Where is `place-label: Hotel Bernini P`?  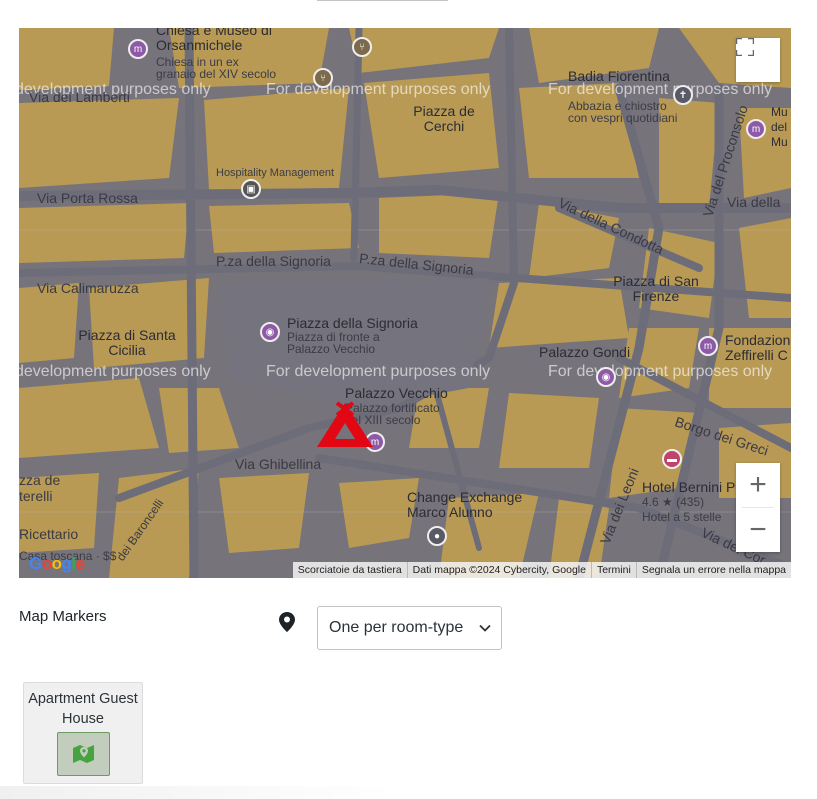 place-label: Hotel Bernini P is located at coordinates (688, 487).